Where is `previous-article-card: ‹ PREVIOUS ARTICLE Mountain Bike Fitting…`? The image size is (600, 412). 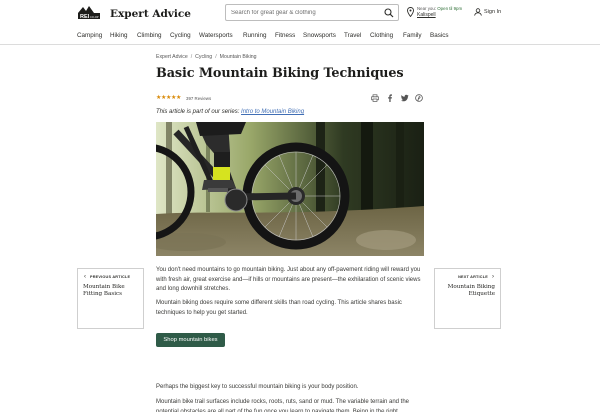
previous-article-card: ‹ PREVIOUS ARTICLE Mountain Bike Fitting… is located at coordinates (110, 298).